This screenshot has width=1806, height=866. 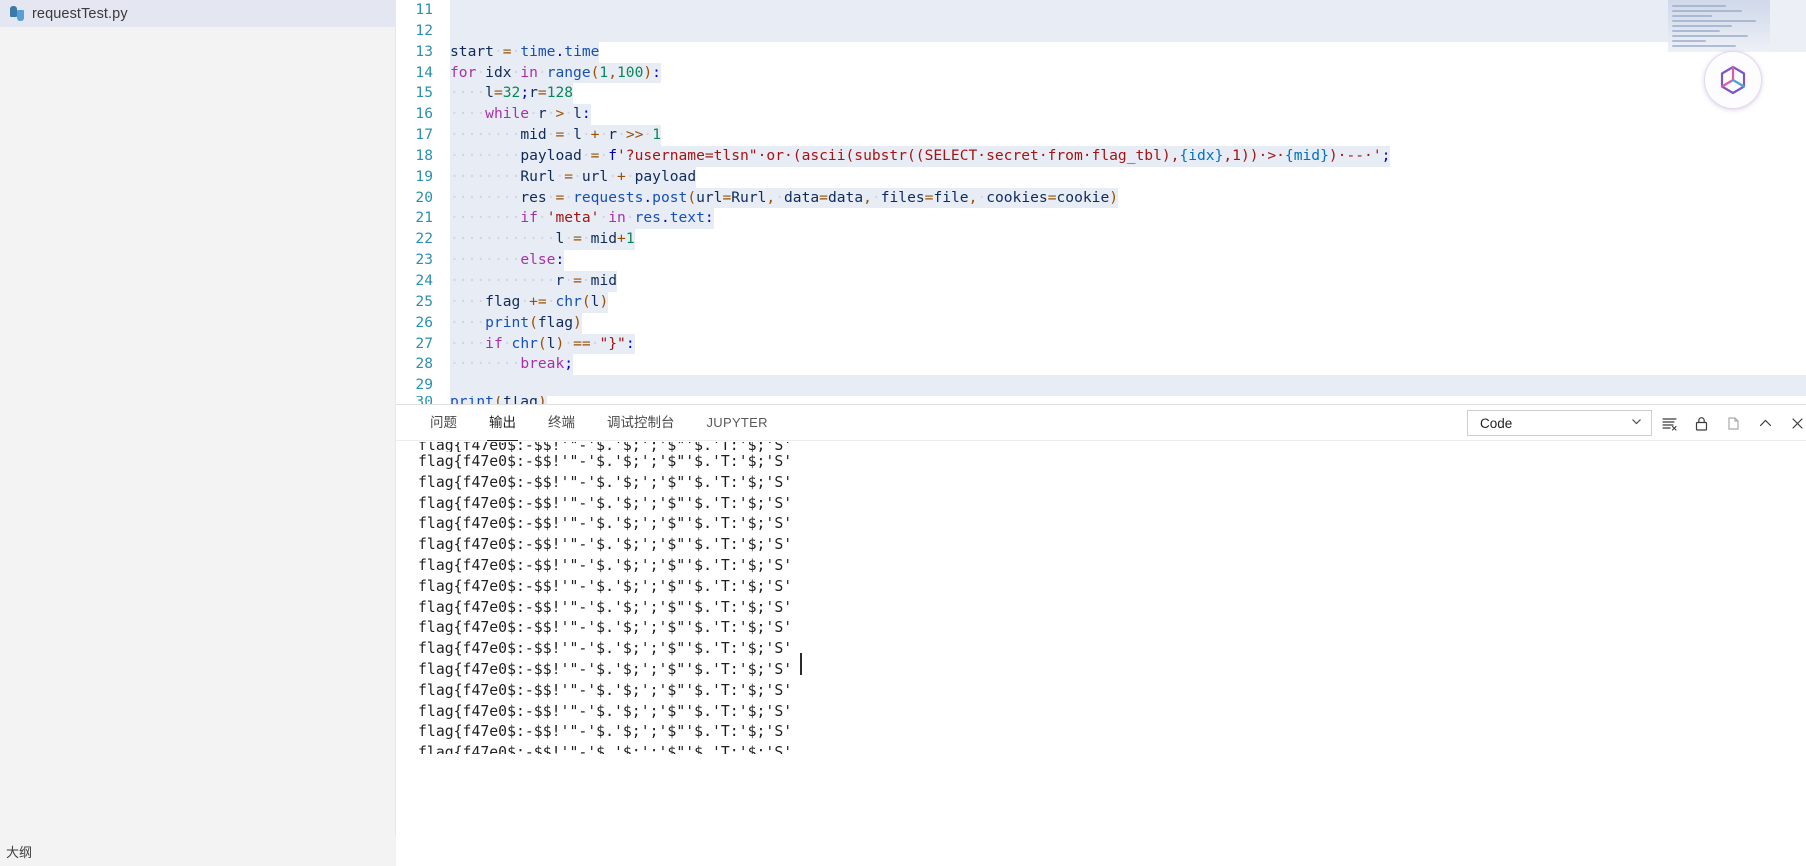 I want to click on line-content: ········else:, so click(x=506, y=260).